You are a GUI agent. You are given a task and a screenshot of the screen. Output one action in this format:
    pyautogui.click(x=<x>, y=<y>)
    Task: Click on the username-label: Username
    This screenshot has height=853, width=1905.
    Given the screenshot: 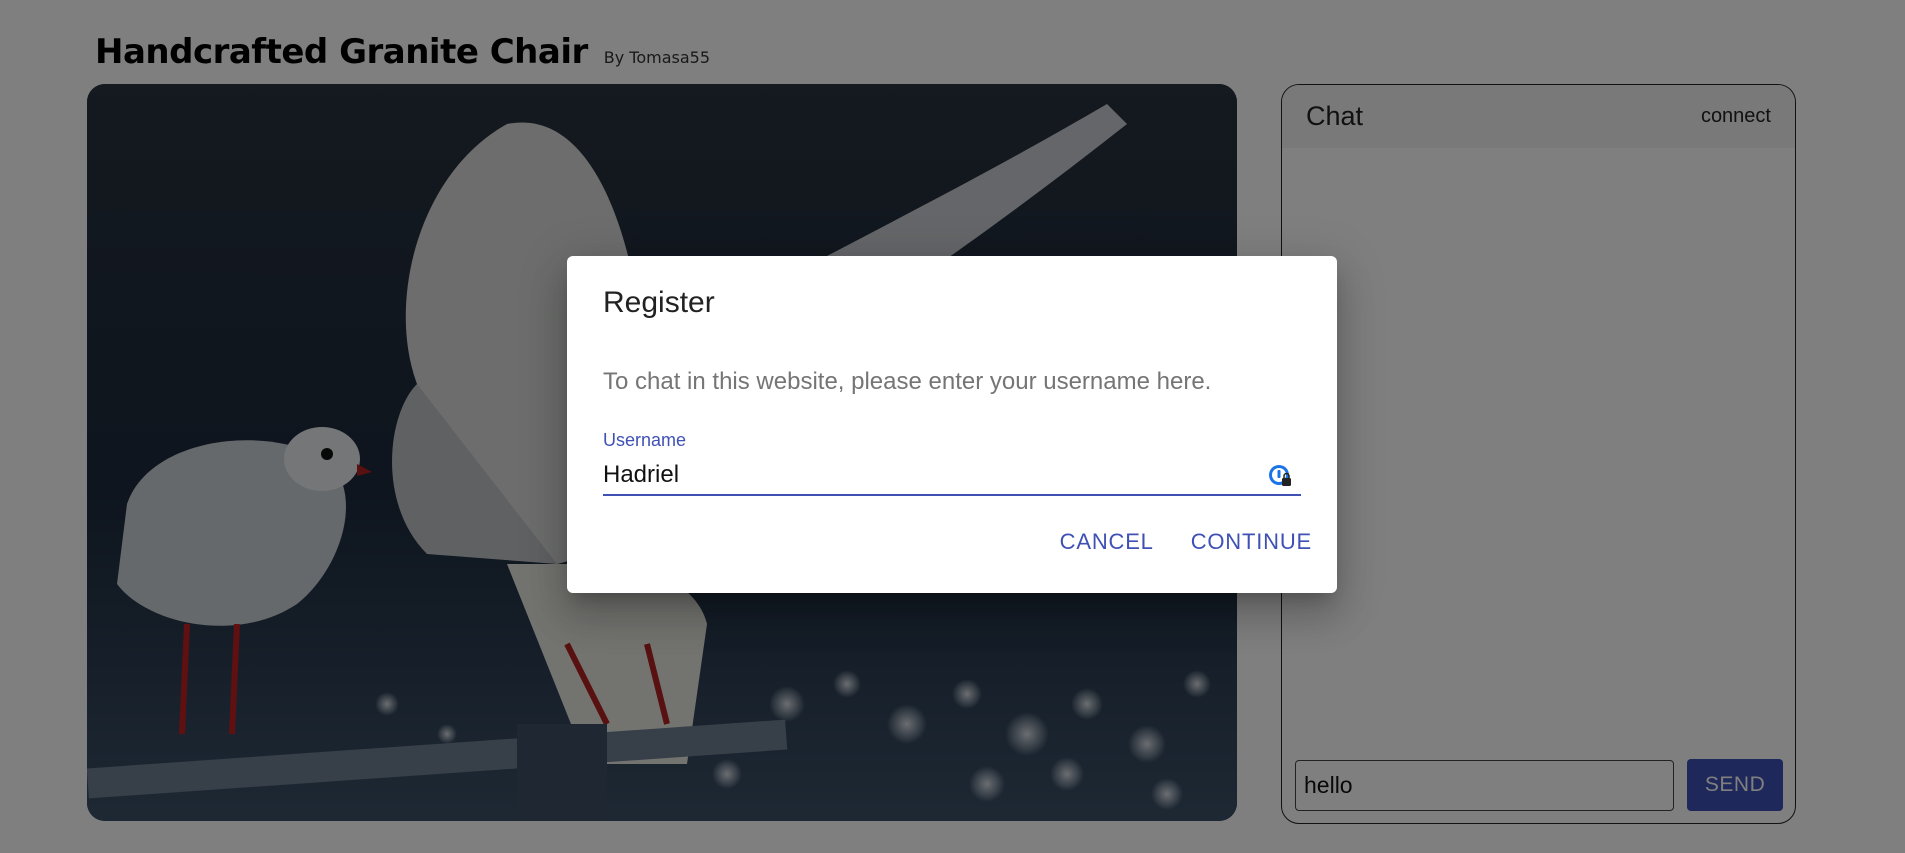 What is the action you would take?
    pyautogui.click(x=645, y=440)
    